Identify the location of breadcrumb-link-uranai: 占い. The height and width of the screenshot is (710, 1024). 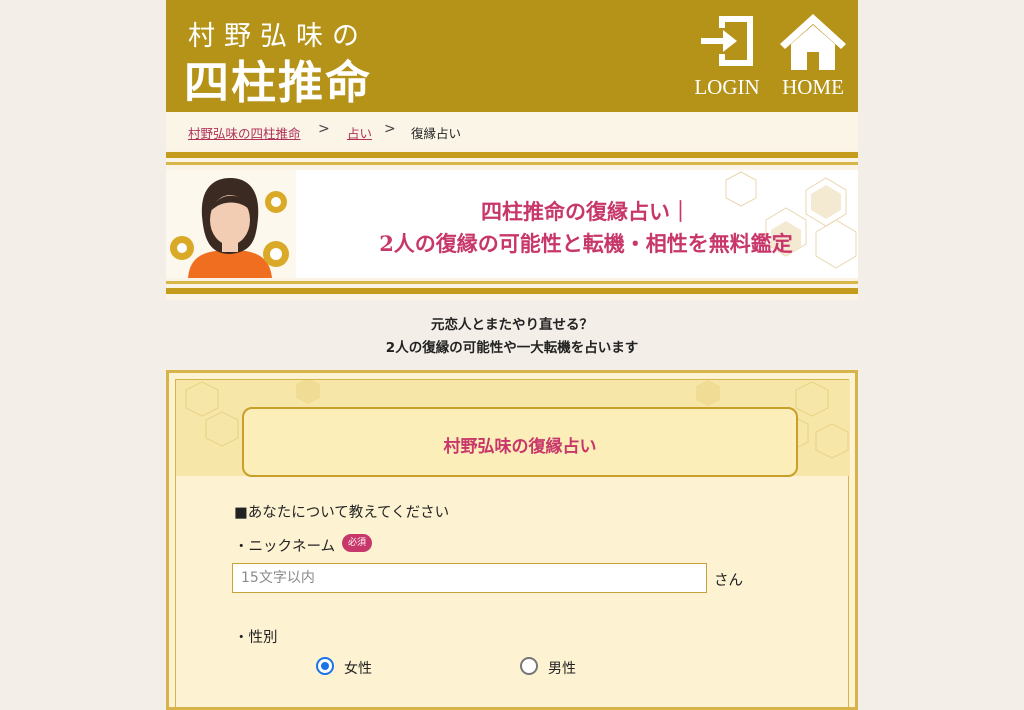
(359, 133).